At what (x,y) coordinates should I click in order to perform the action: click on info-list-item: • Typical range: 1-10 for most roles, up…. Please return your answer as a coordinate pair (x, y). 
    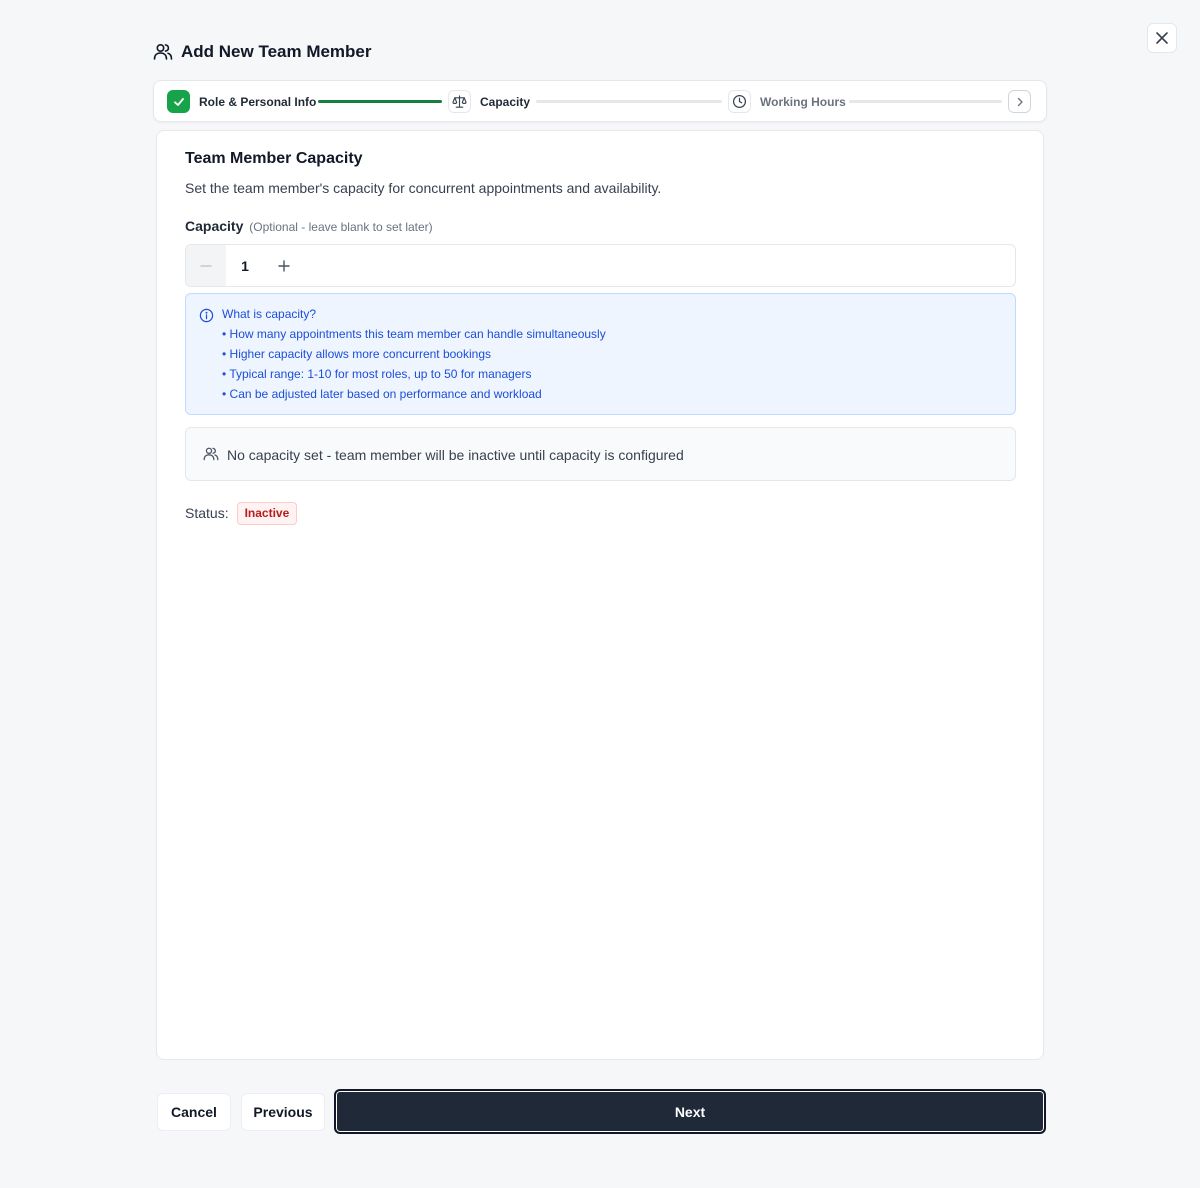
    Looking at the image, I should click on (377, 374).